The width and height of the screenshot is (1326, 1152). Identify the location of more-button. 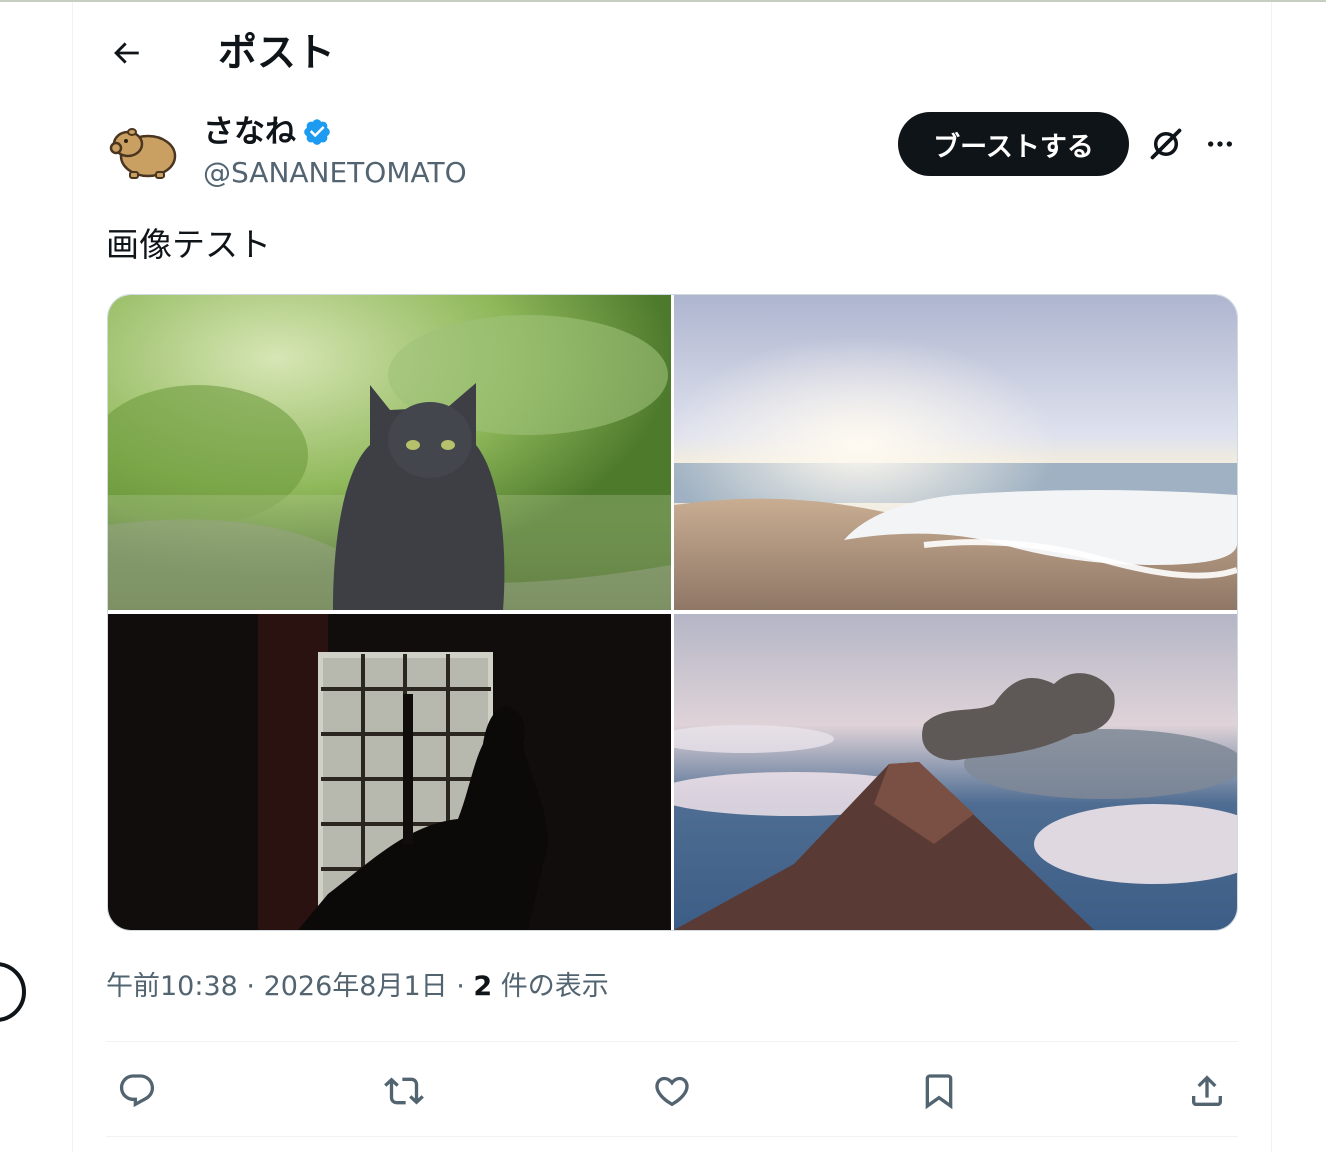
(1220, 144).